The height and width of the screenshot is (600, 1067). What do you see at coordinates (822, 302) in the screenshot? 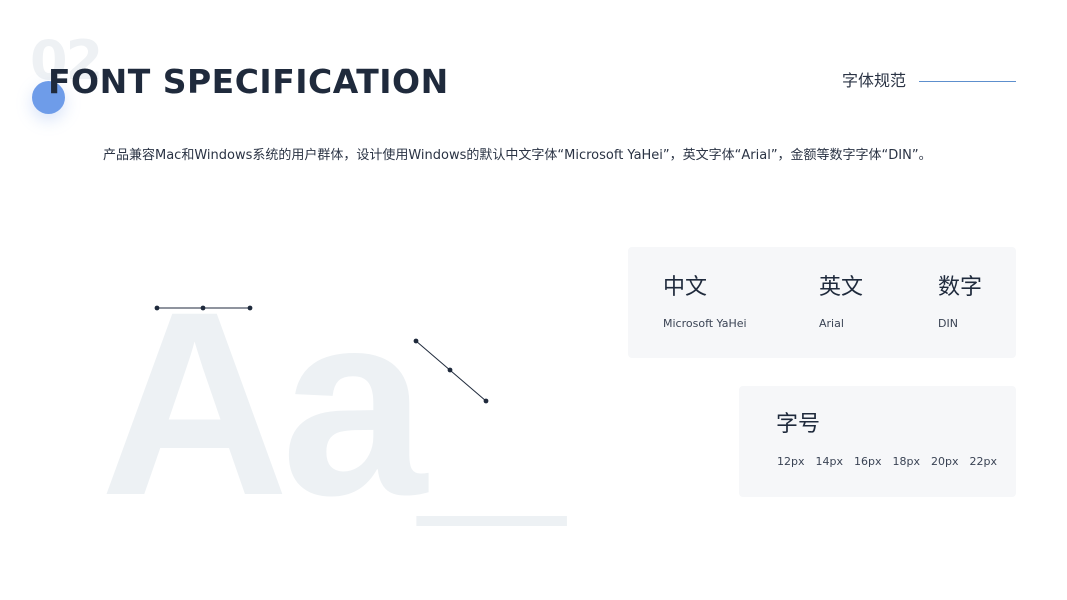
I see `font-family-card: 中文 Microsoft YaHei 英文 Arial 数字 DIN` at bounding box center [822, 302].